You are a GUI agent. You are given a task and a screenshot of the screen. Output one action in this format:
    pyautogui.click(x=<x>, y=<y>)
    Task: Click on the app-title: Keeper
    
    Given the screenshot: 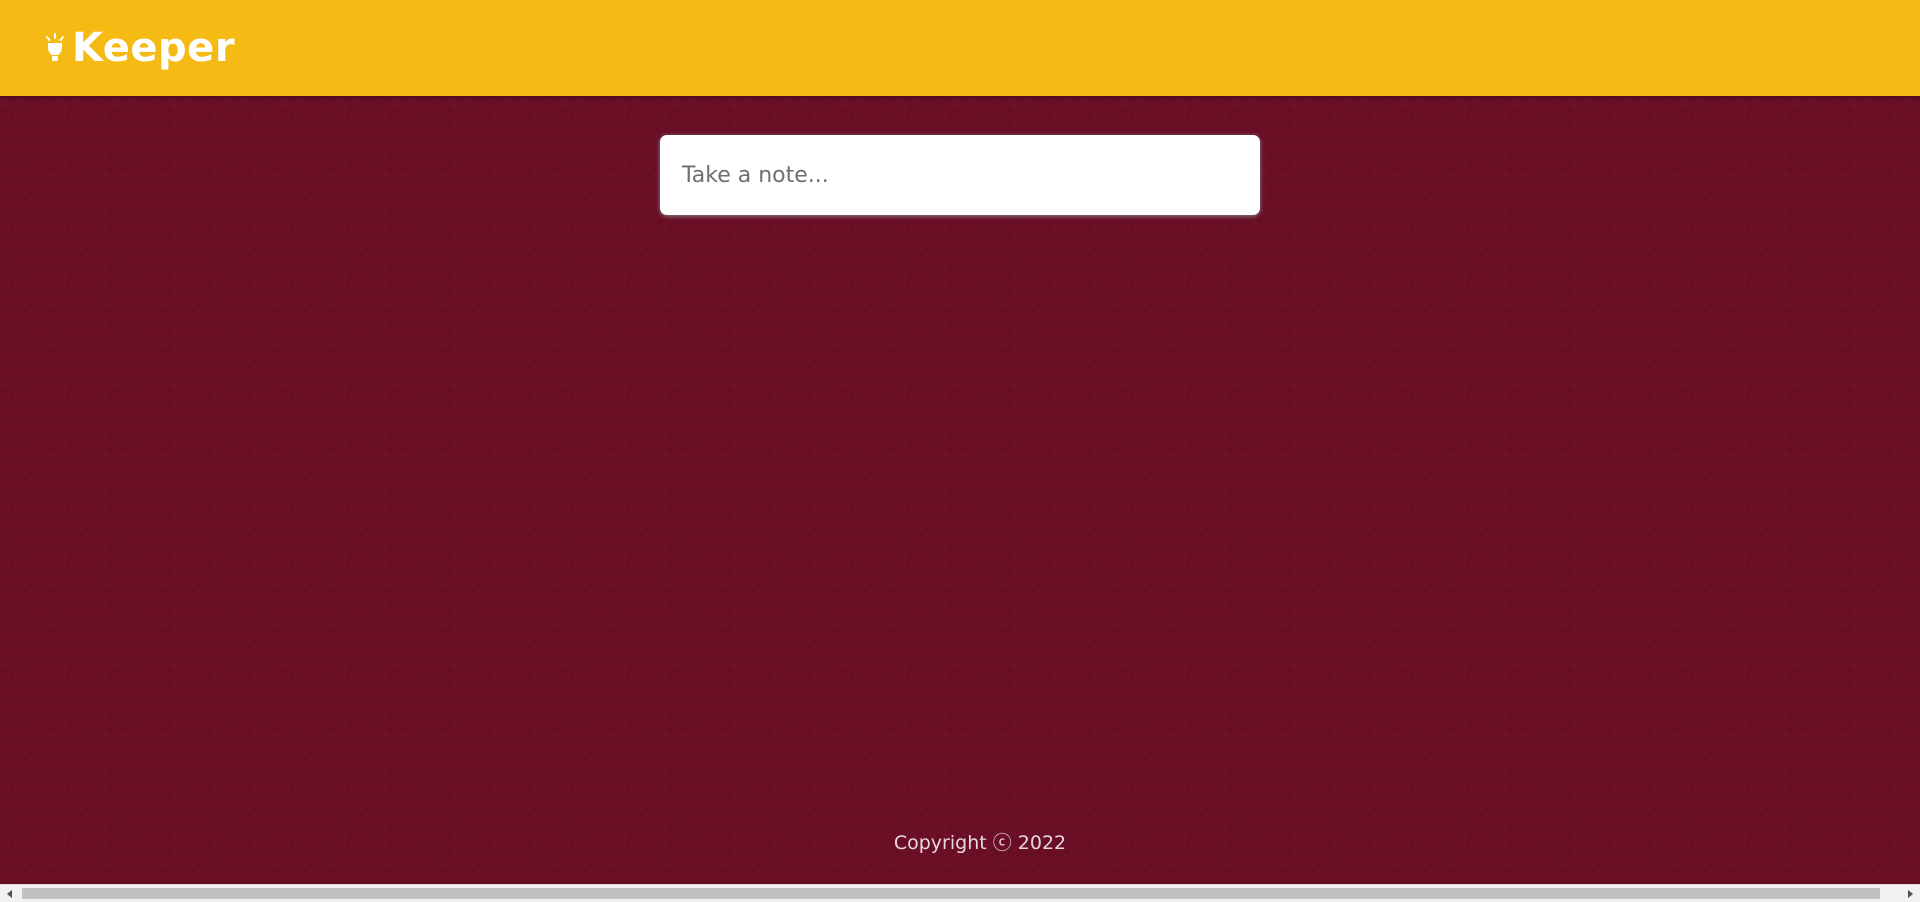 What is the action you would take?
    pyautogui.click(x=154, y=48)
    